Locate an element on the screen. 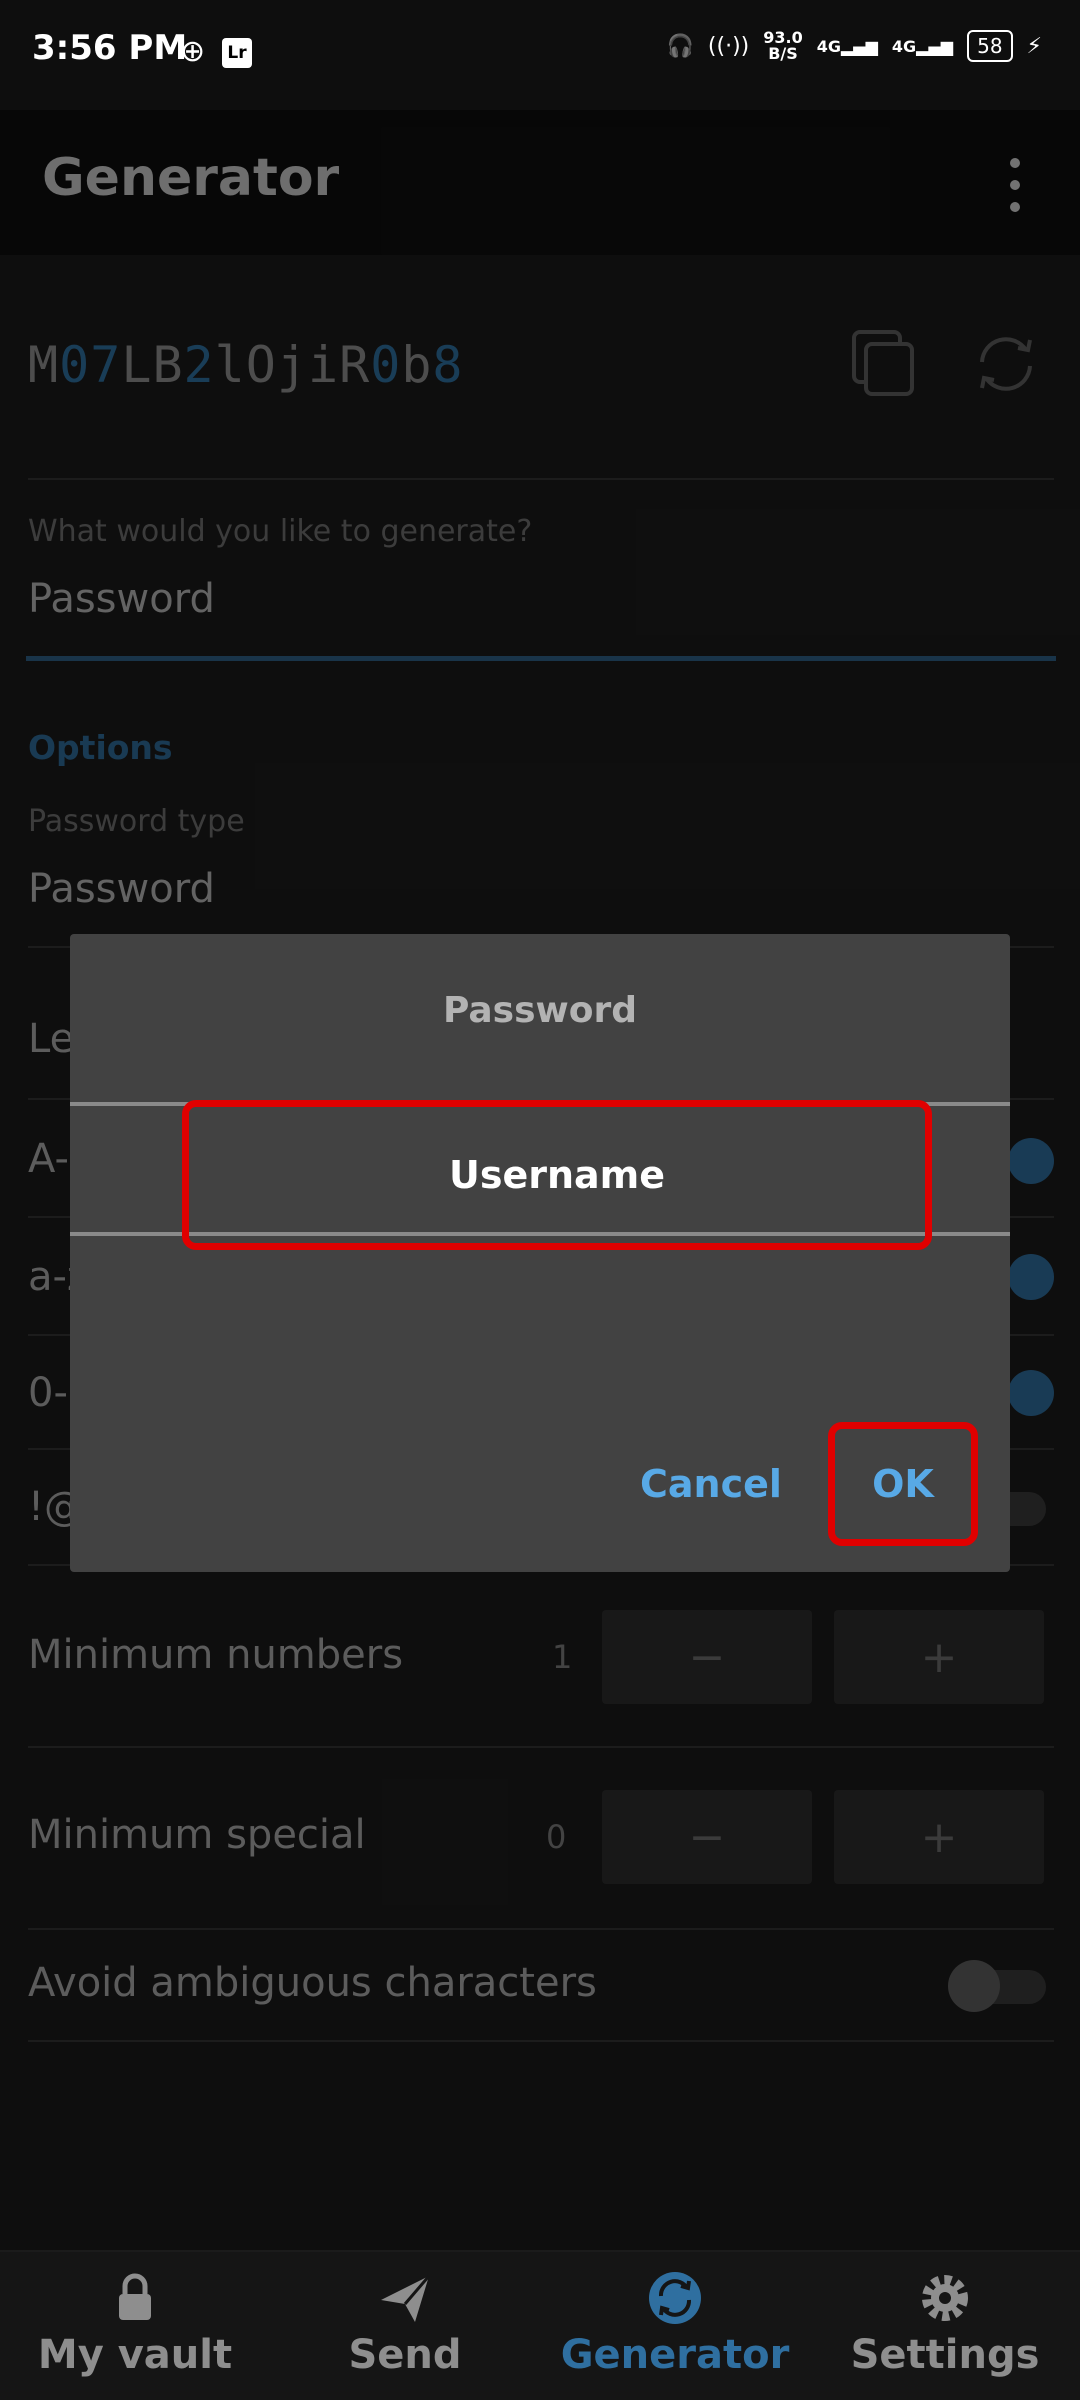 The width and height of the screenshot is (1080, 2400). lightroom-icon: Lr is located at coordinates (237, 53).